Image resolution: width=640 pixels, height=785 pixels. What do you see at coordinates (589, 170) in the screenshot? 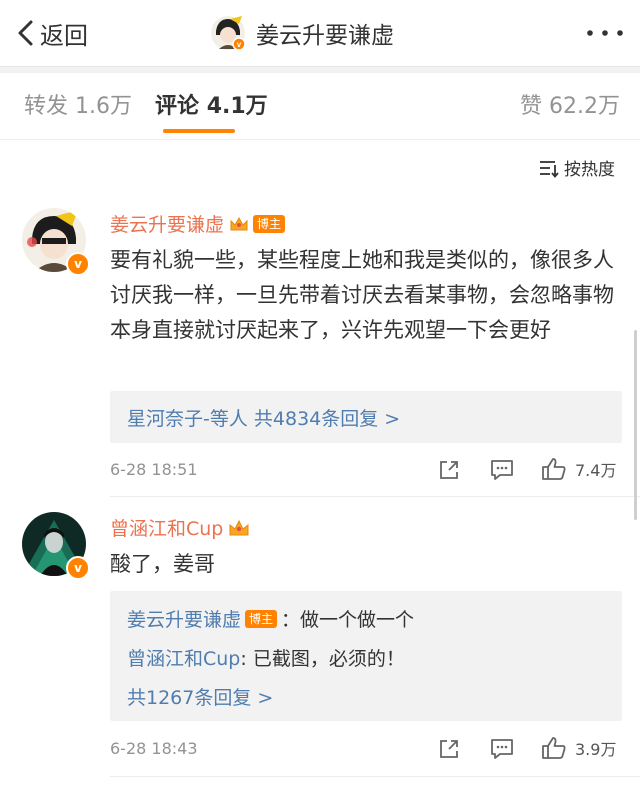
I see `sort-label: 按热度` at bounding box center [589, 170].